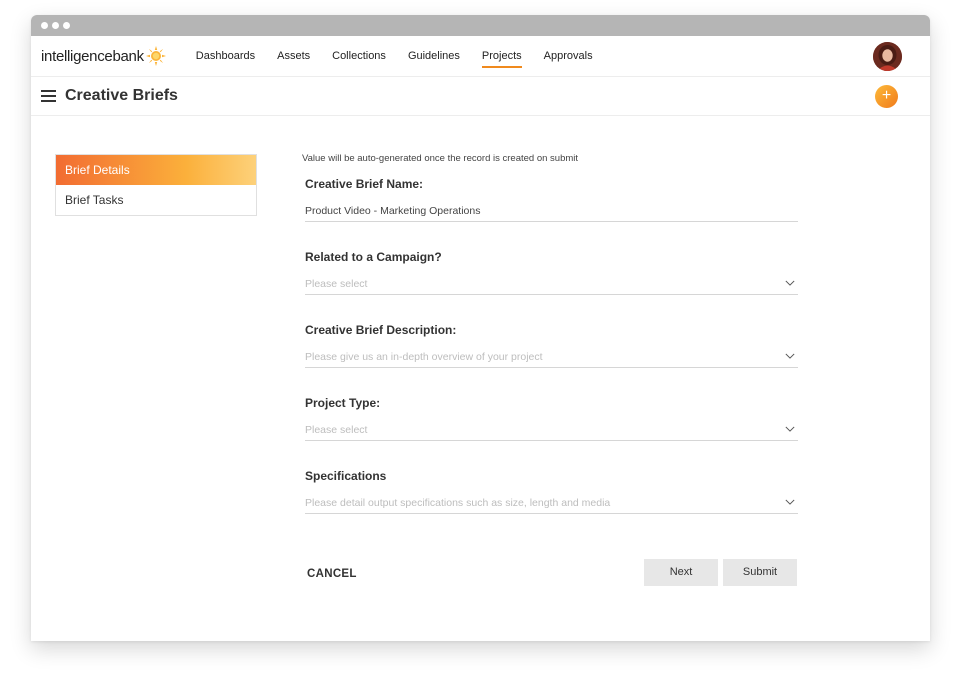 This screenshot has height=686, width=960. What do you see at coordinates (336, 284) in the screenshot?
I see `campaign-placeholder: Please select` at bounding box center [336, 284].